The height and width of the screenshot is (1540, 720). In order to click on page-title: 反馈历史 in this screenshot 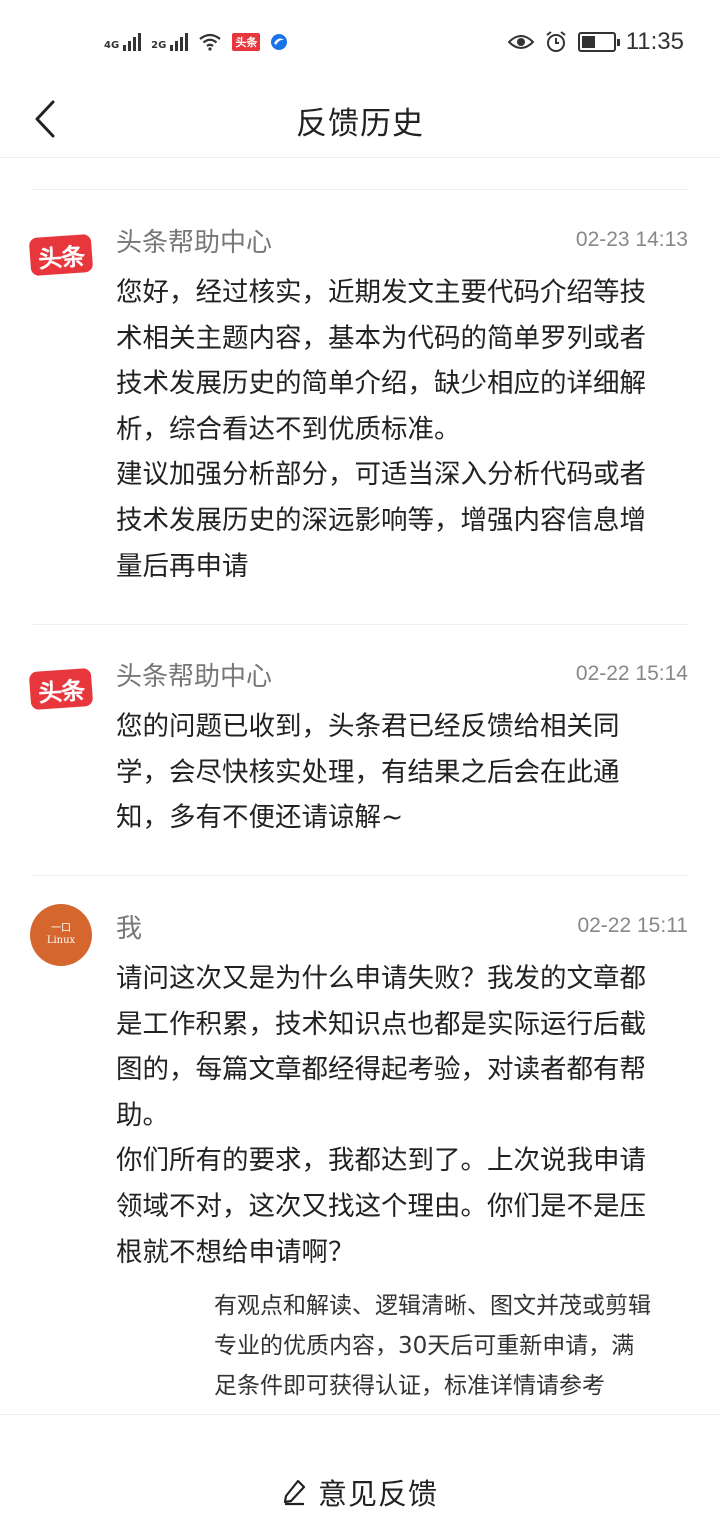, I will do `click(360, 124)`.